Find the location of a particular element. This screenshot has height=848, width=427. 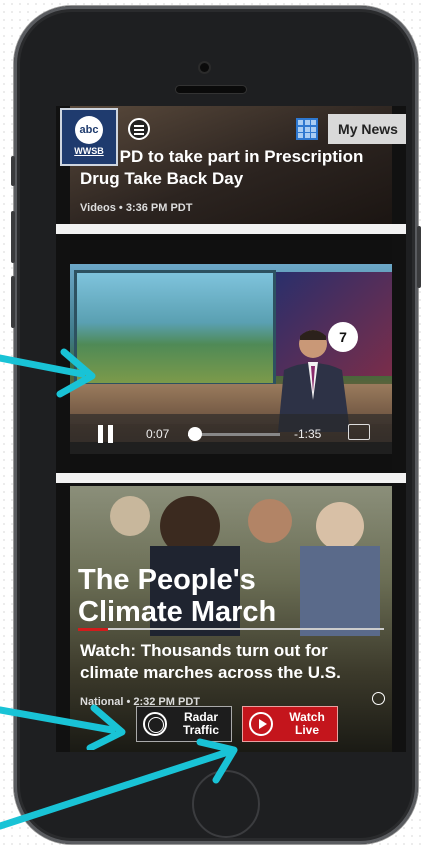

scrub-knob is located at coordinates (195, 434).